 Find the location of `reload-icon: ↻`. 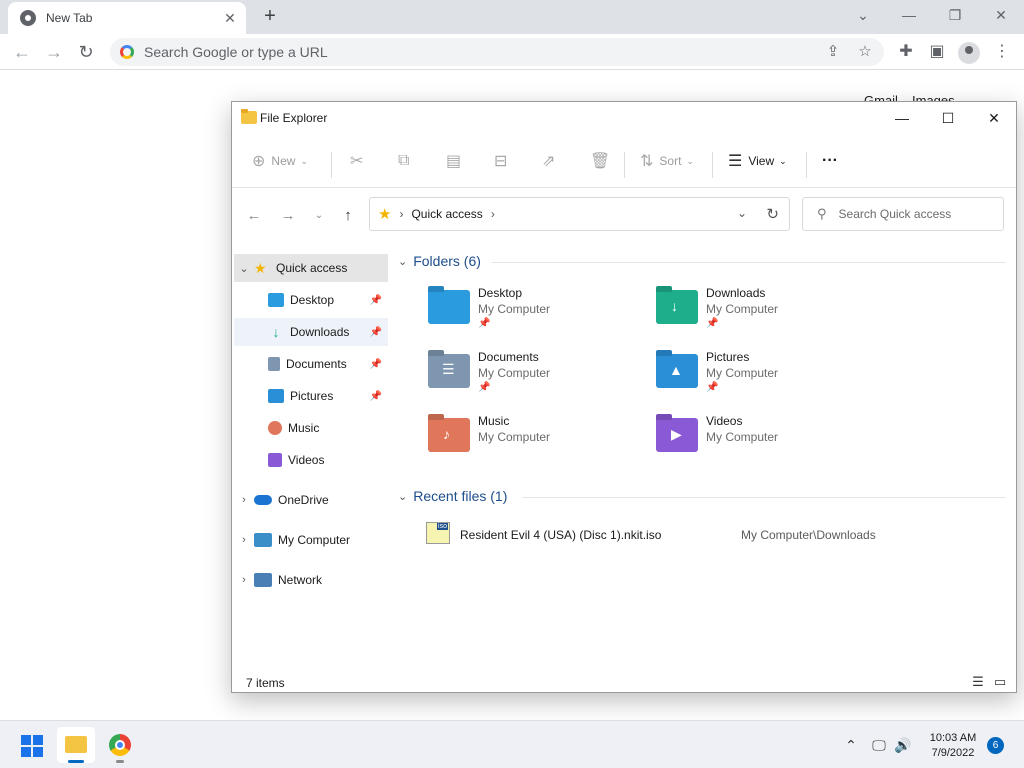

reload-icon: ↻ is located at coordinates (86, 52).